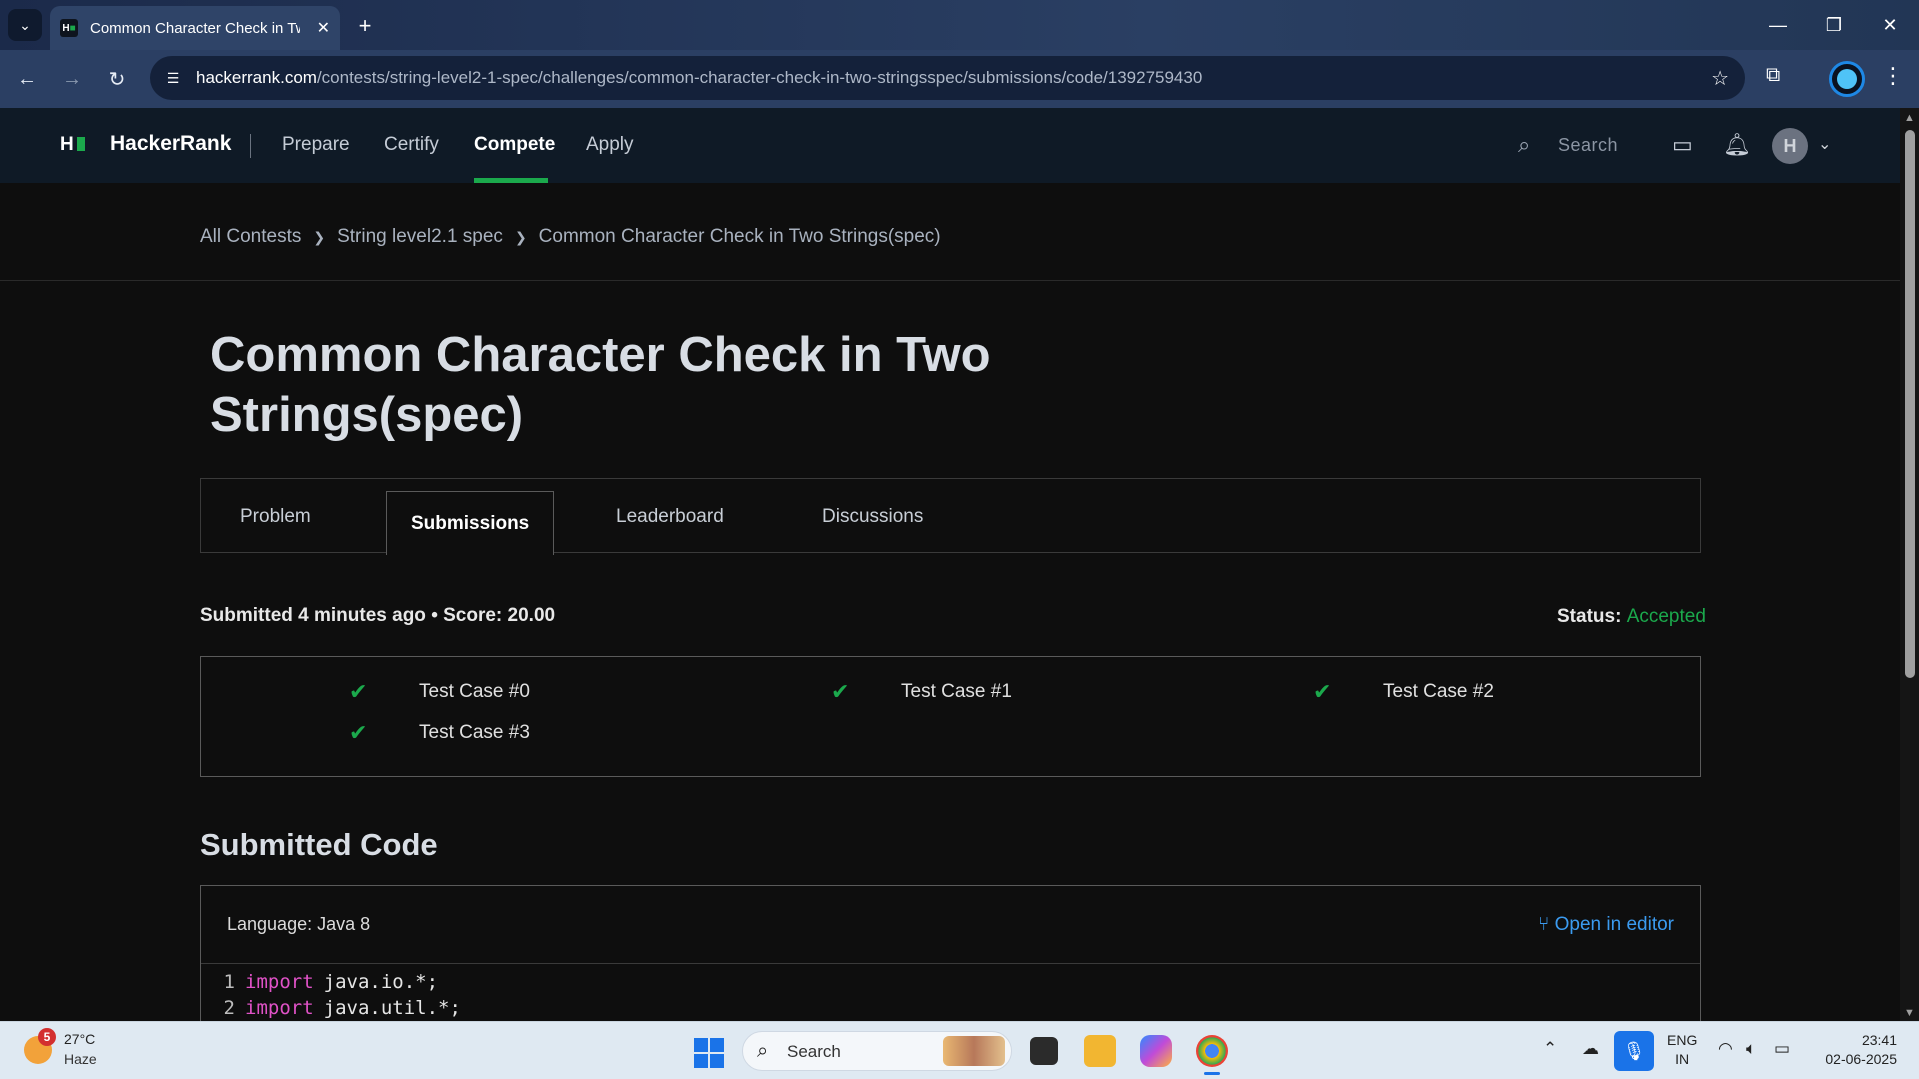 Image resolution: width=1919 pixels, height=1079 pixels. I want to click on line-number: 2, so click(229, 1008).